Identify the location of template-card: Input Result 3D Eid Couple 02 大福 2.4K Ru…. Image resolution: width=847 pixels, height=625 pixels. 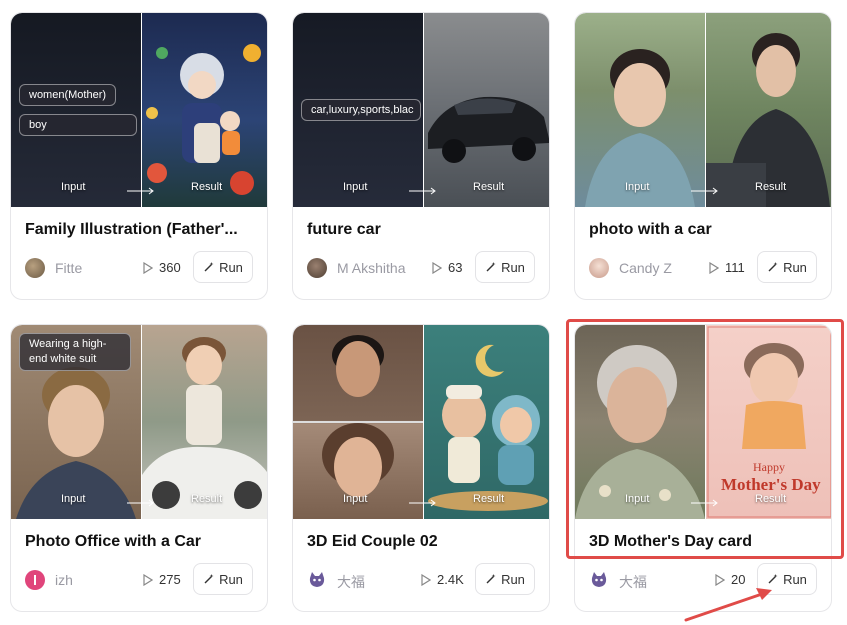
(421, 468).